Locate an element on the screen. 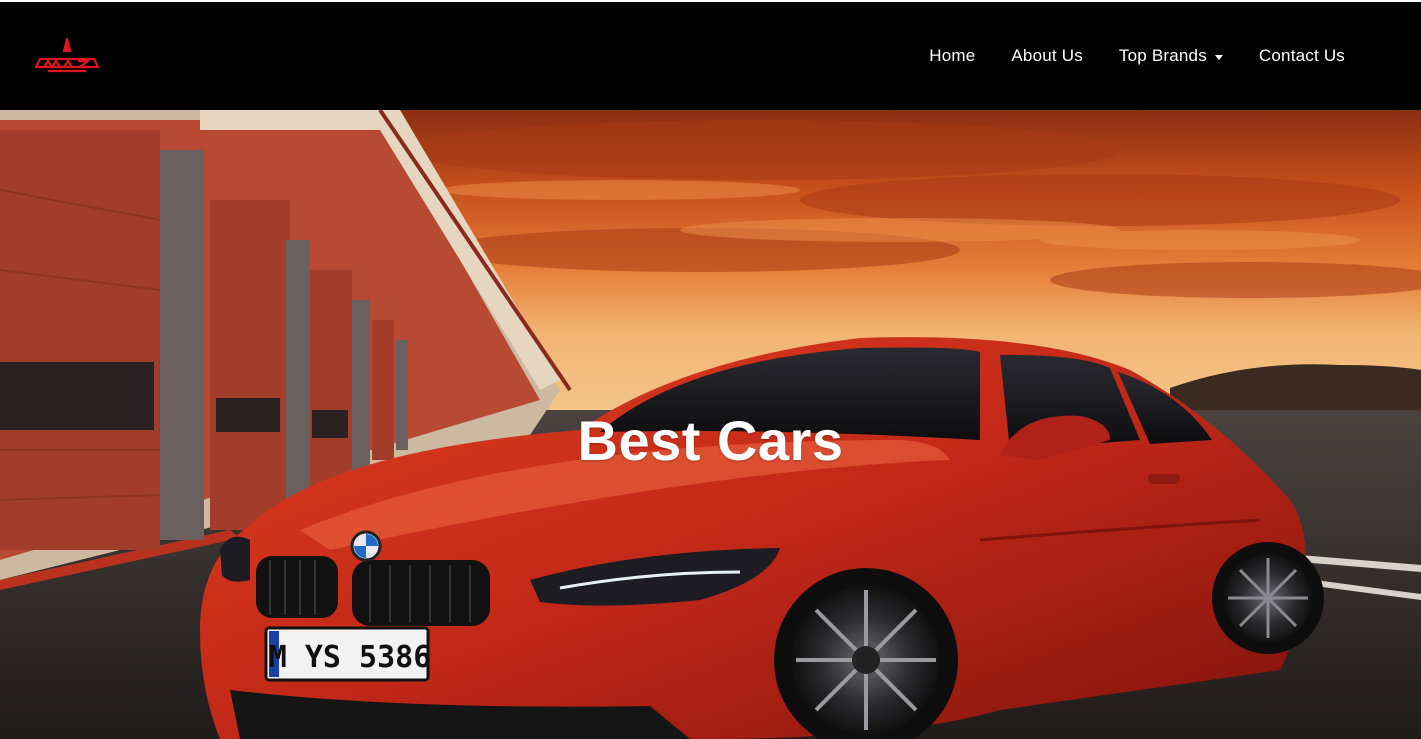 The height and width of the screenshot is (739, 1421). maz-logo-icon is located at coordinates (67, 55).